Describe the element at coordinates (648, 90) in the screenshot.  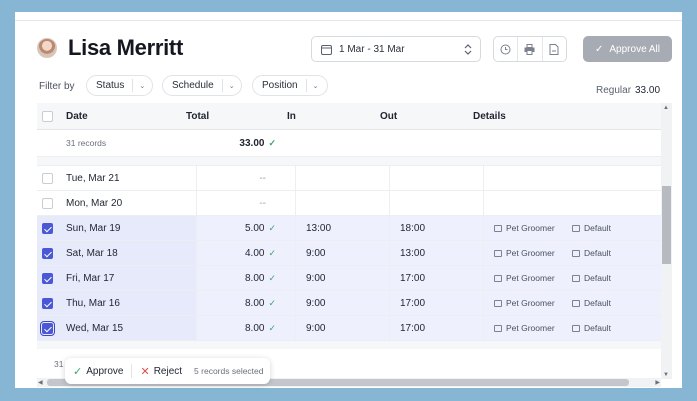
I see `regular-value: 33.00` at that location.